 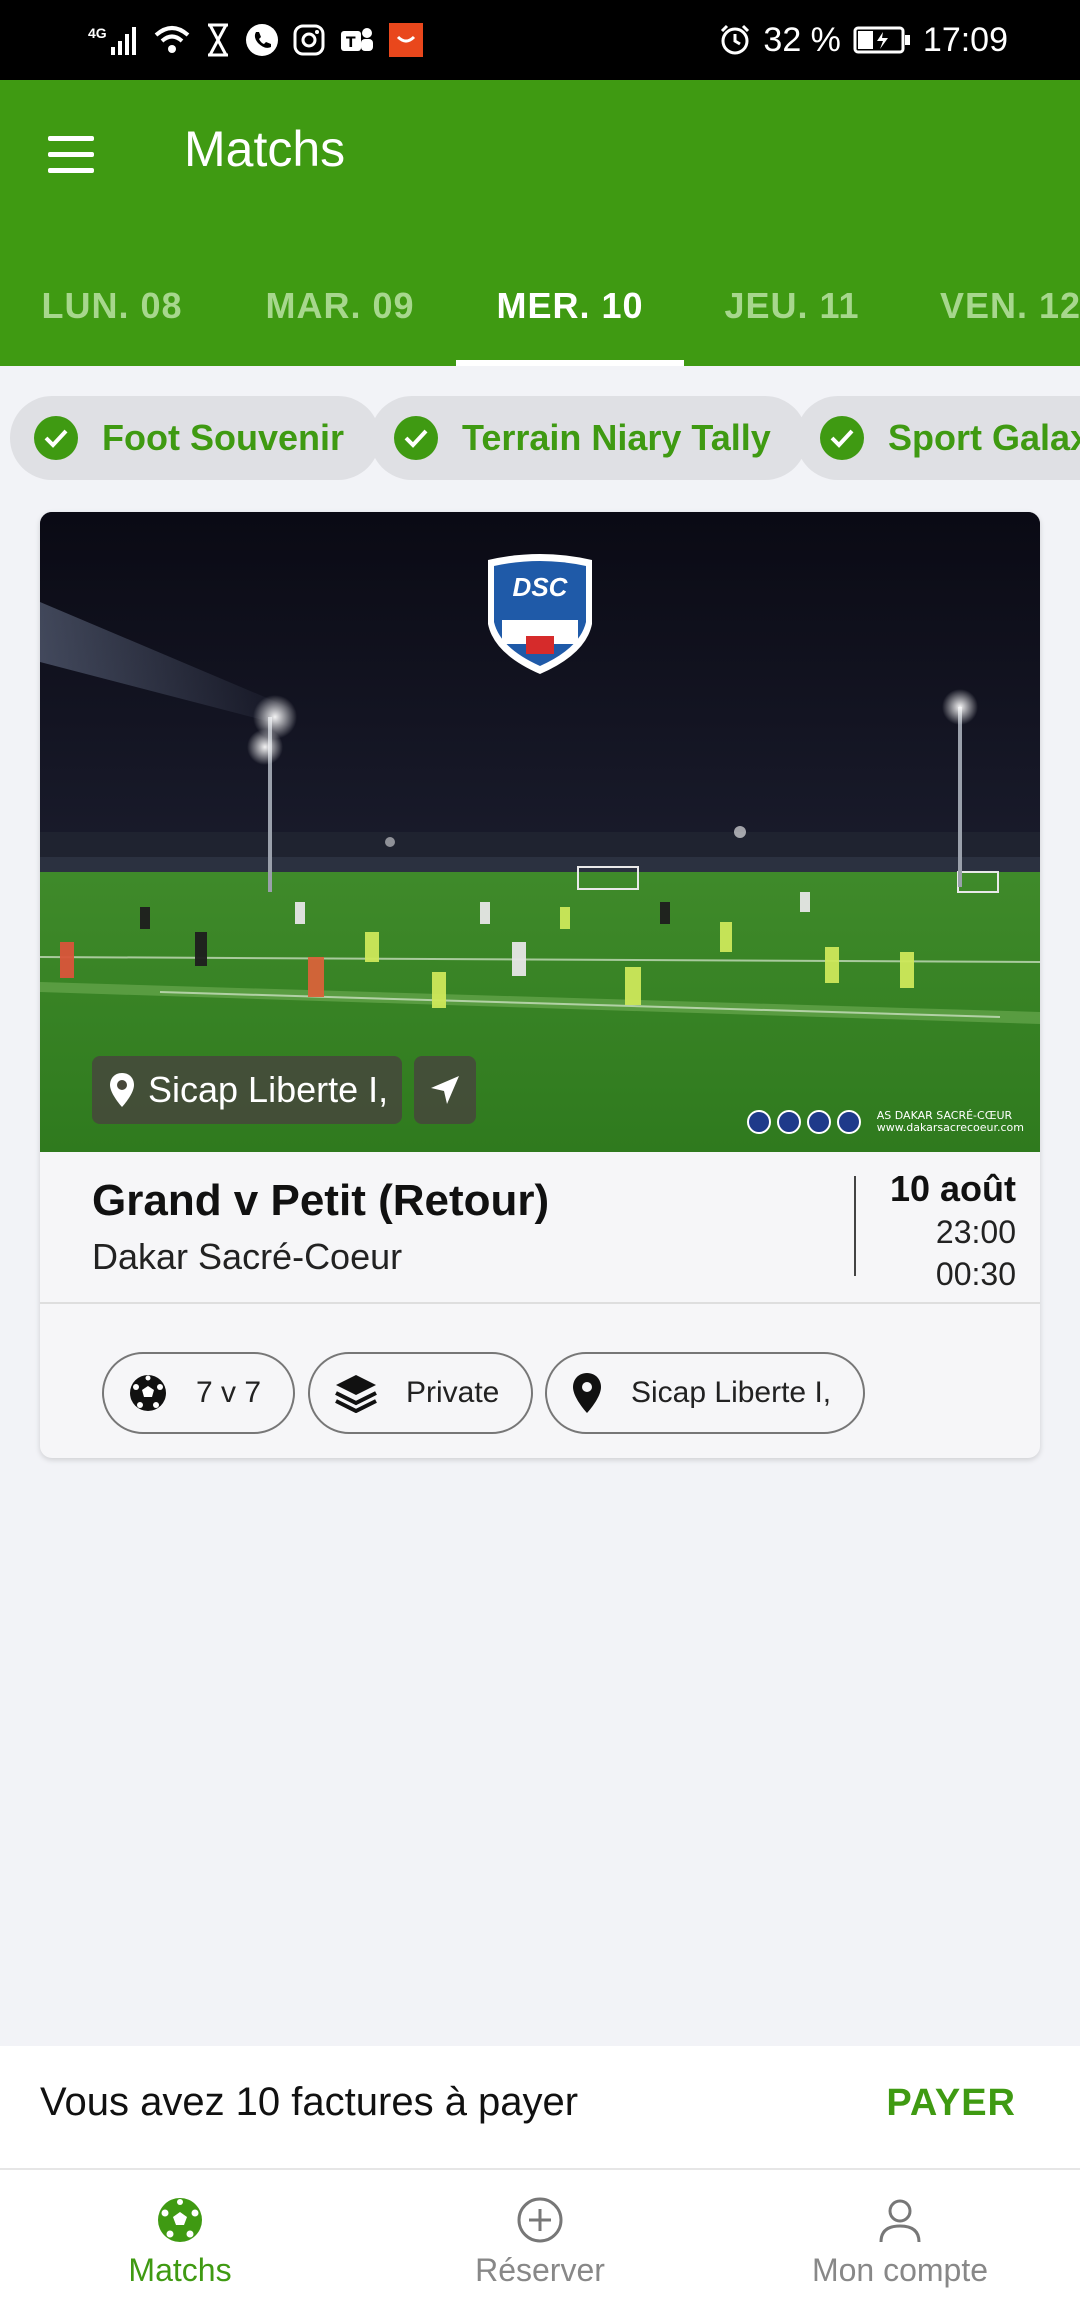 I want to click on tag-format: 7 v 7, so click(x=199, y=1393).